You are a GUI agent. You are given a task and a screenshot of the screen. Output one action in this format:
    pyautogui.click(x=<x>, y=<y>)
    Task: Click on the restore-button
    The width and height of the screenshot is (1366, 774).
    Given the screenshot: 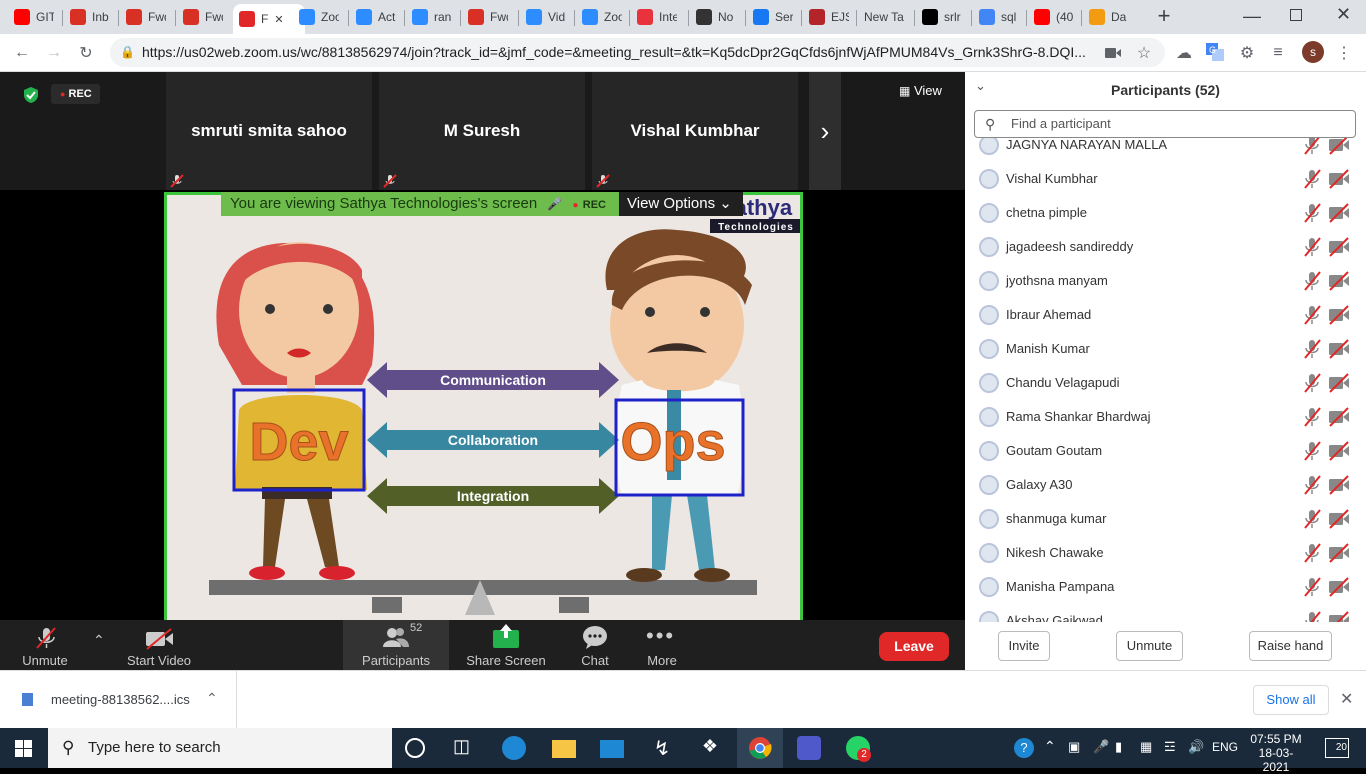 What is the action you would take?
    pyautogui.click(x=1296, y=15)
    